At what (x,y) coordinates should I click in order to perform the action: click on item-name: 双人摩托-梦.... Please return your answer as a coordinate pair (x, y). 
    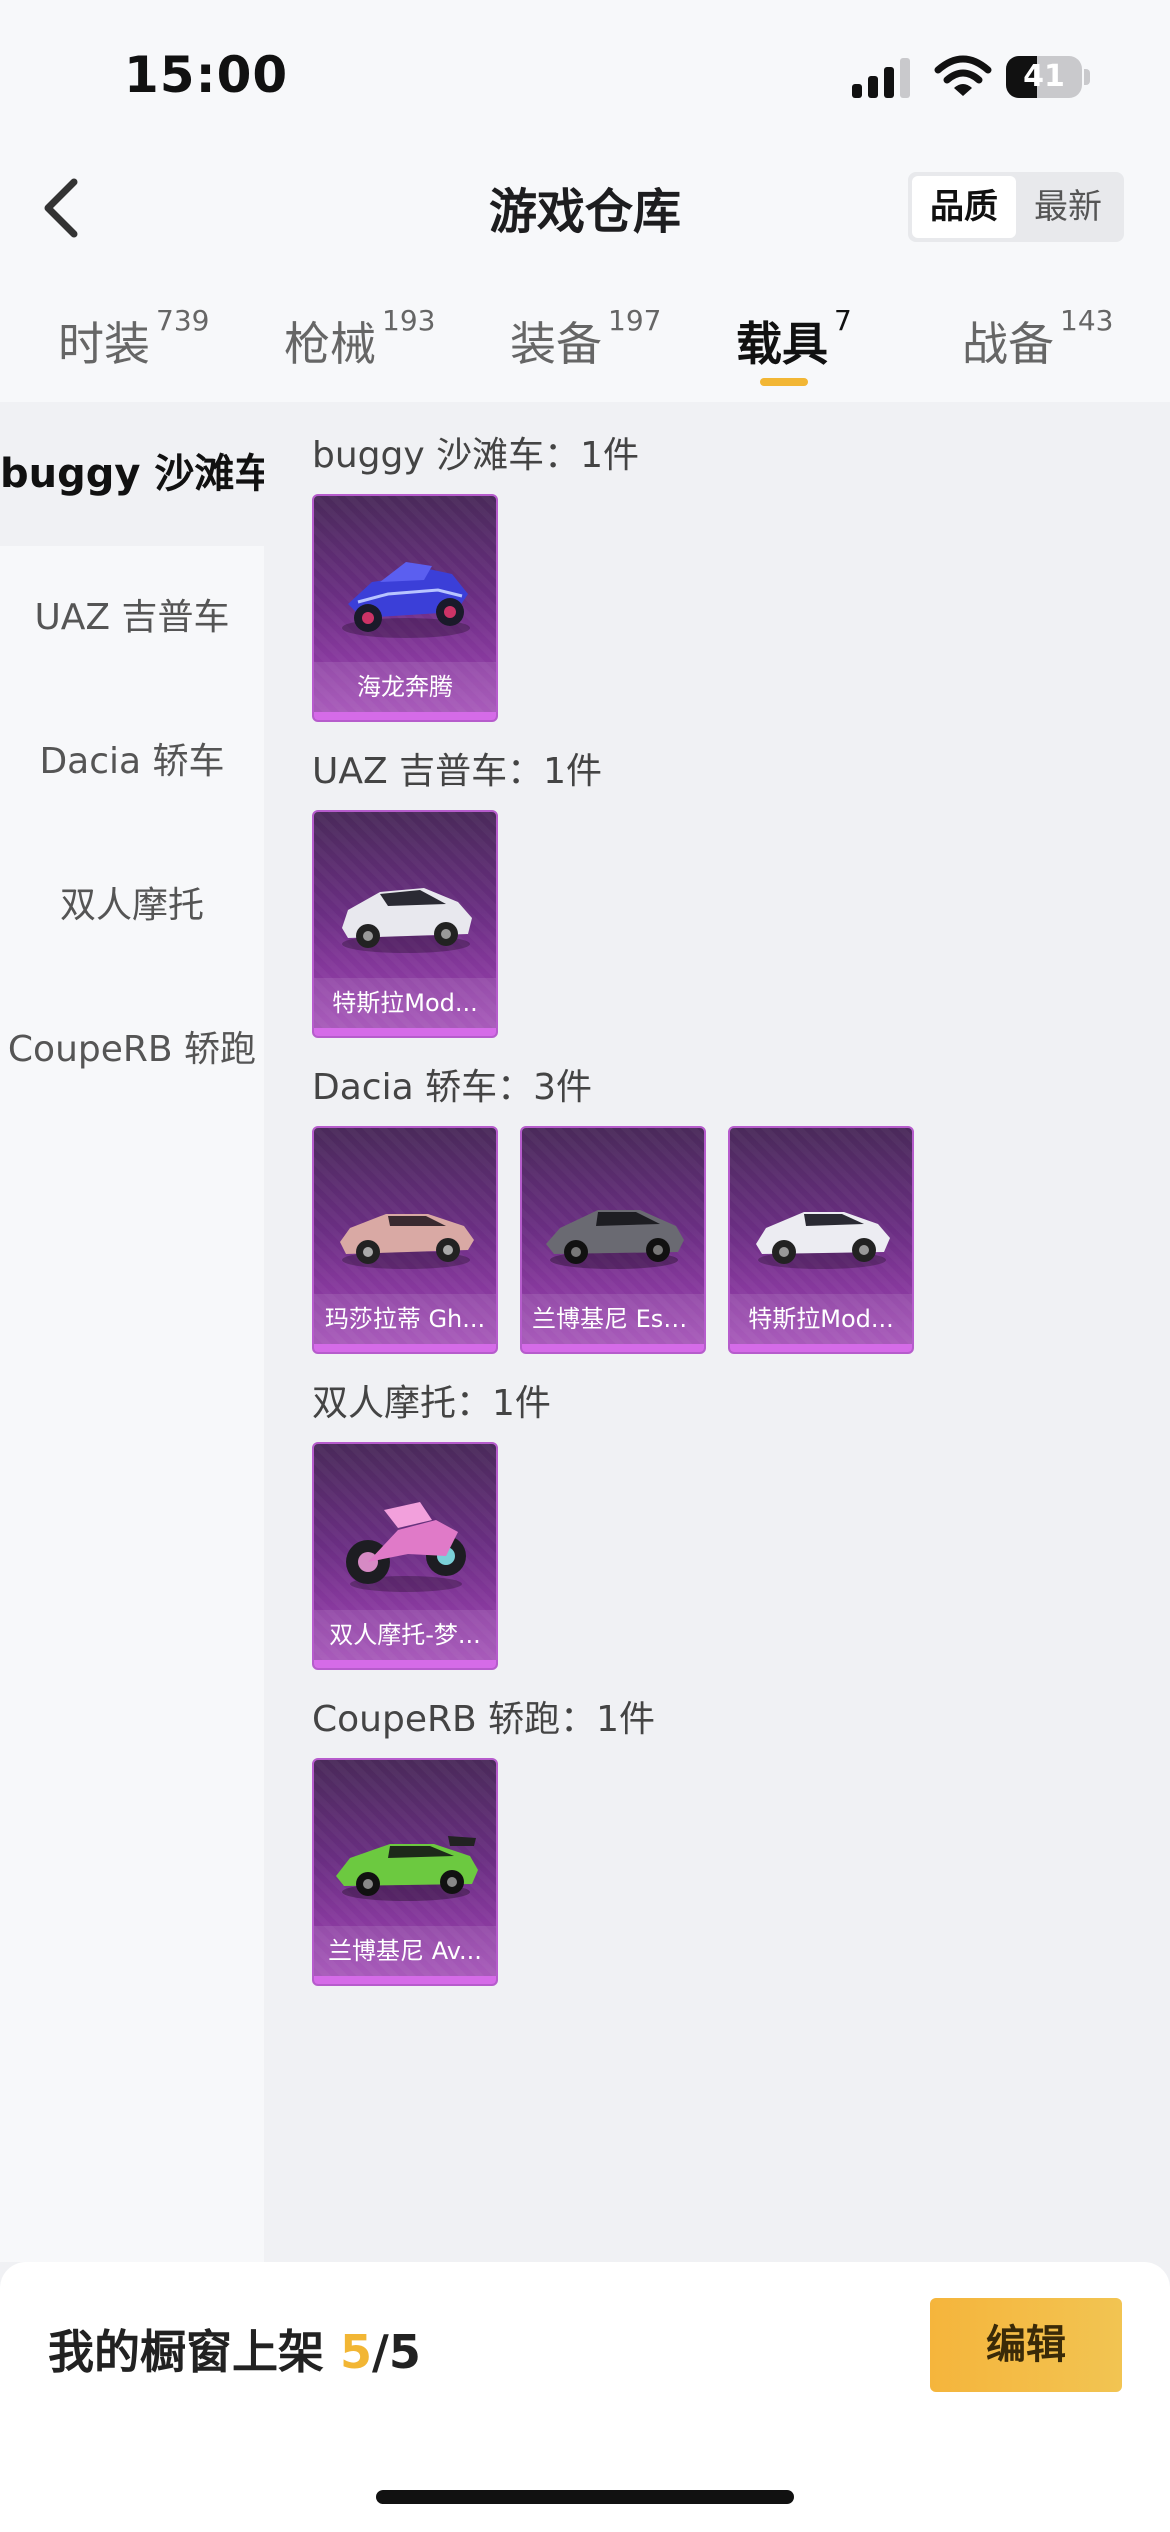
    Looking at the image, I should click on (405, 1635).